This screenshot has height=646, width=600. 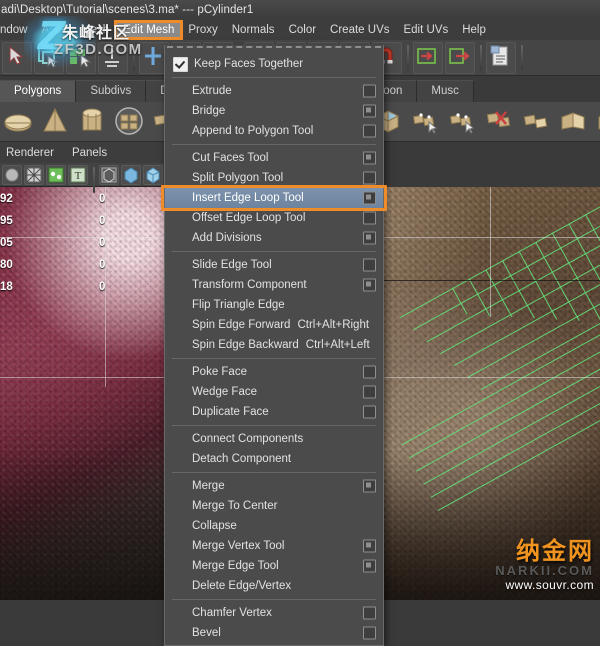 I want to click on smooth-shade-icon, so click(x=131, y=174).